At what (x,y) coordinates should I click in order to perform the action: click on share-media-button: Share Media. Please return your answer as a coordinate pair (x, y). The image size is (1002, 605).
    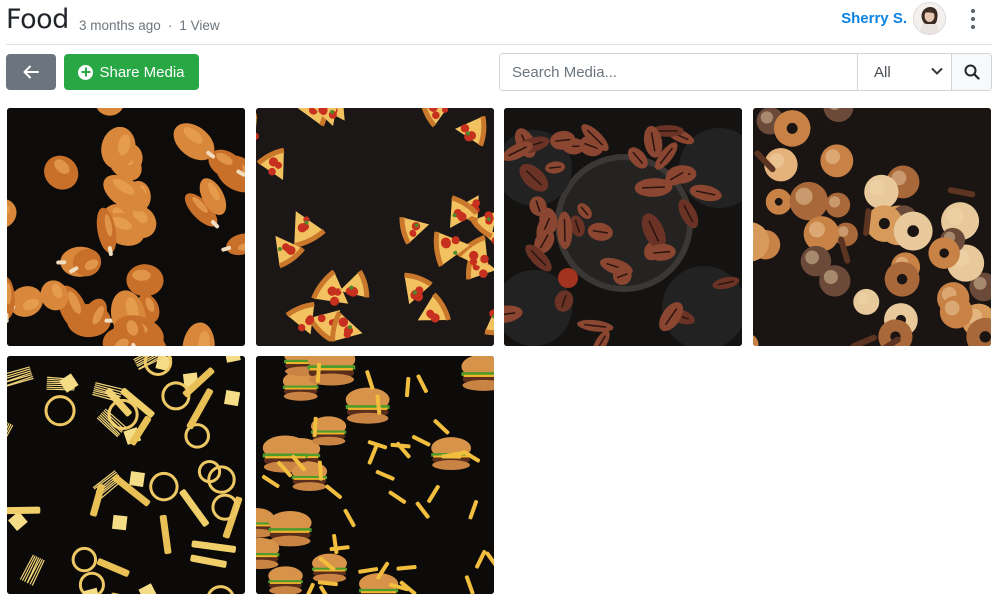
    Looking at the image, I should click on (131, 72).